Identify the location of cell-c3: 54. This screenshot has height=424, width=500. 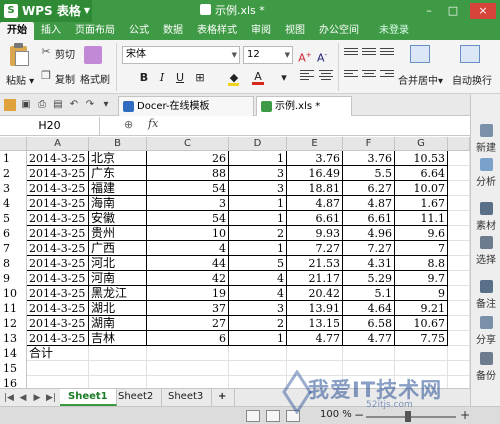
(188, 188).